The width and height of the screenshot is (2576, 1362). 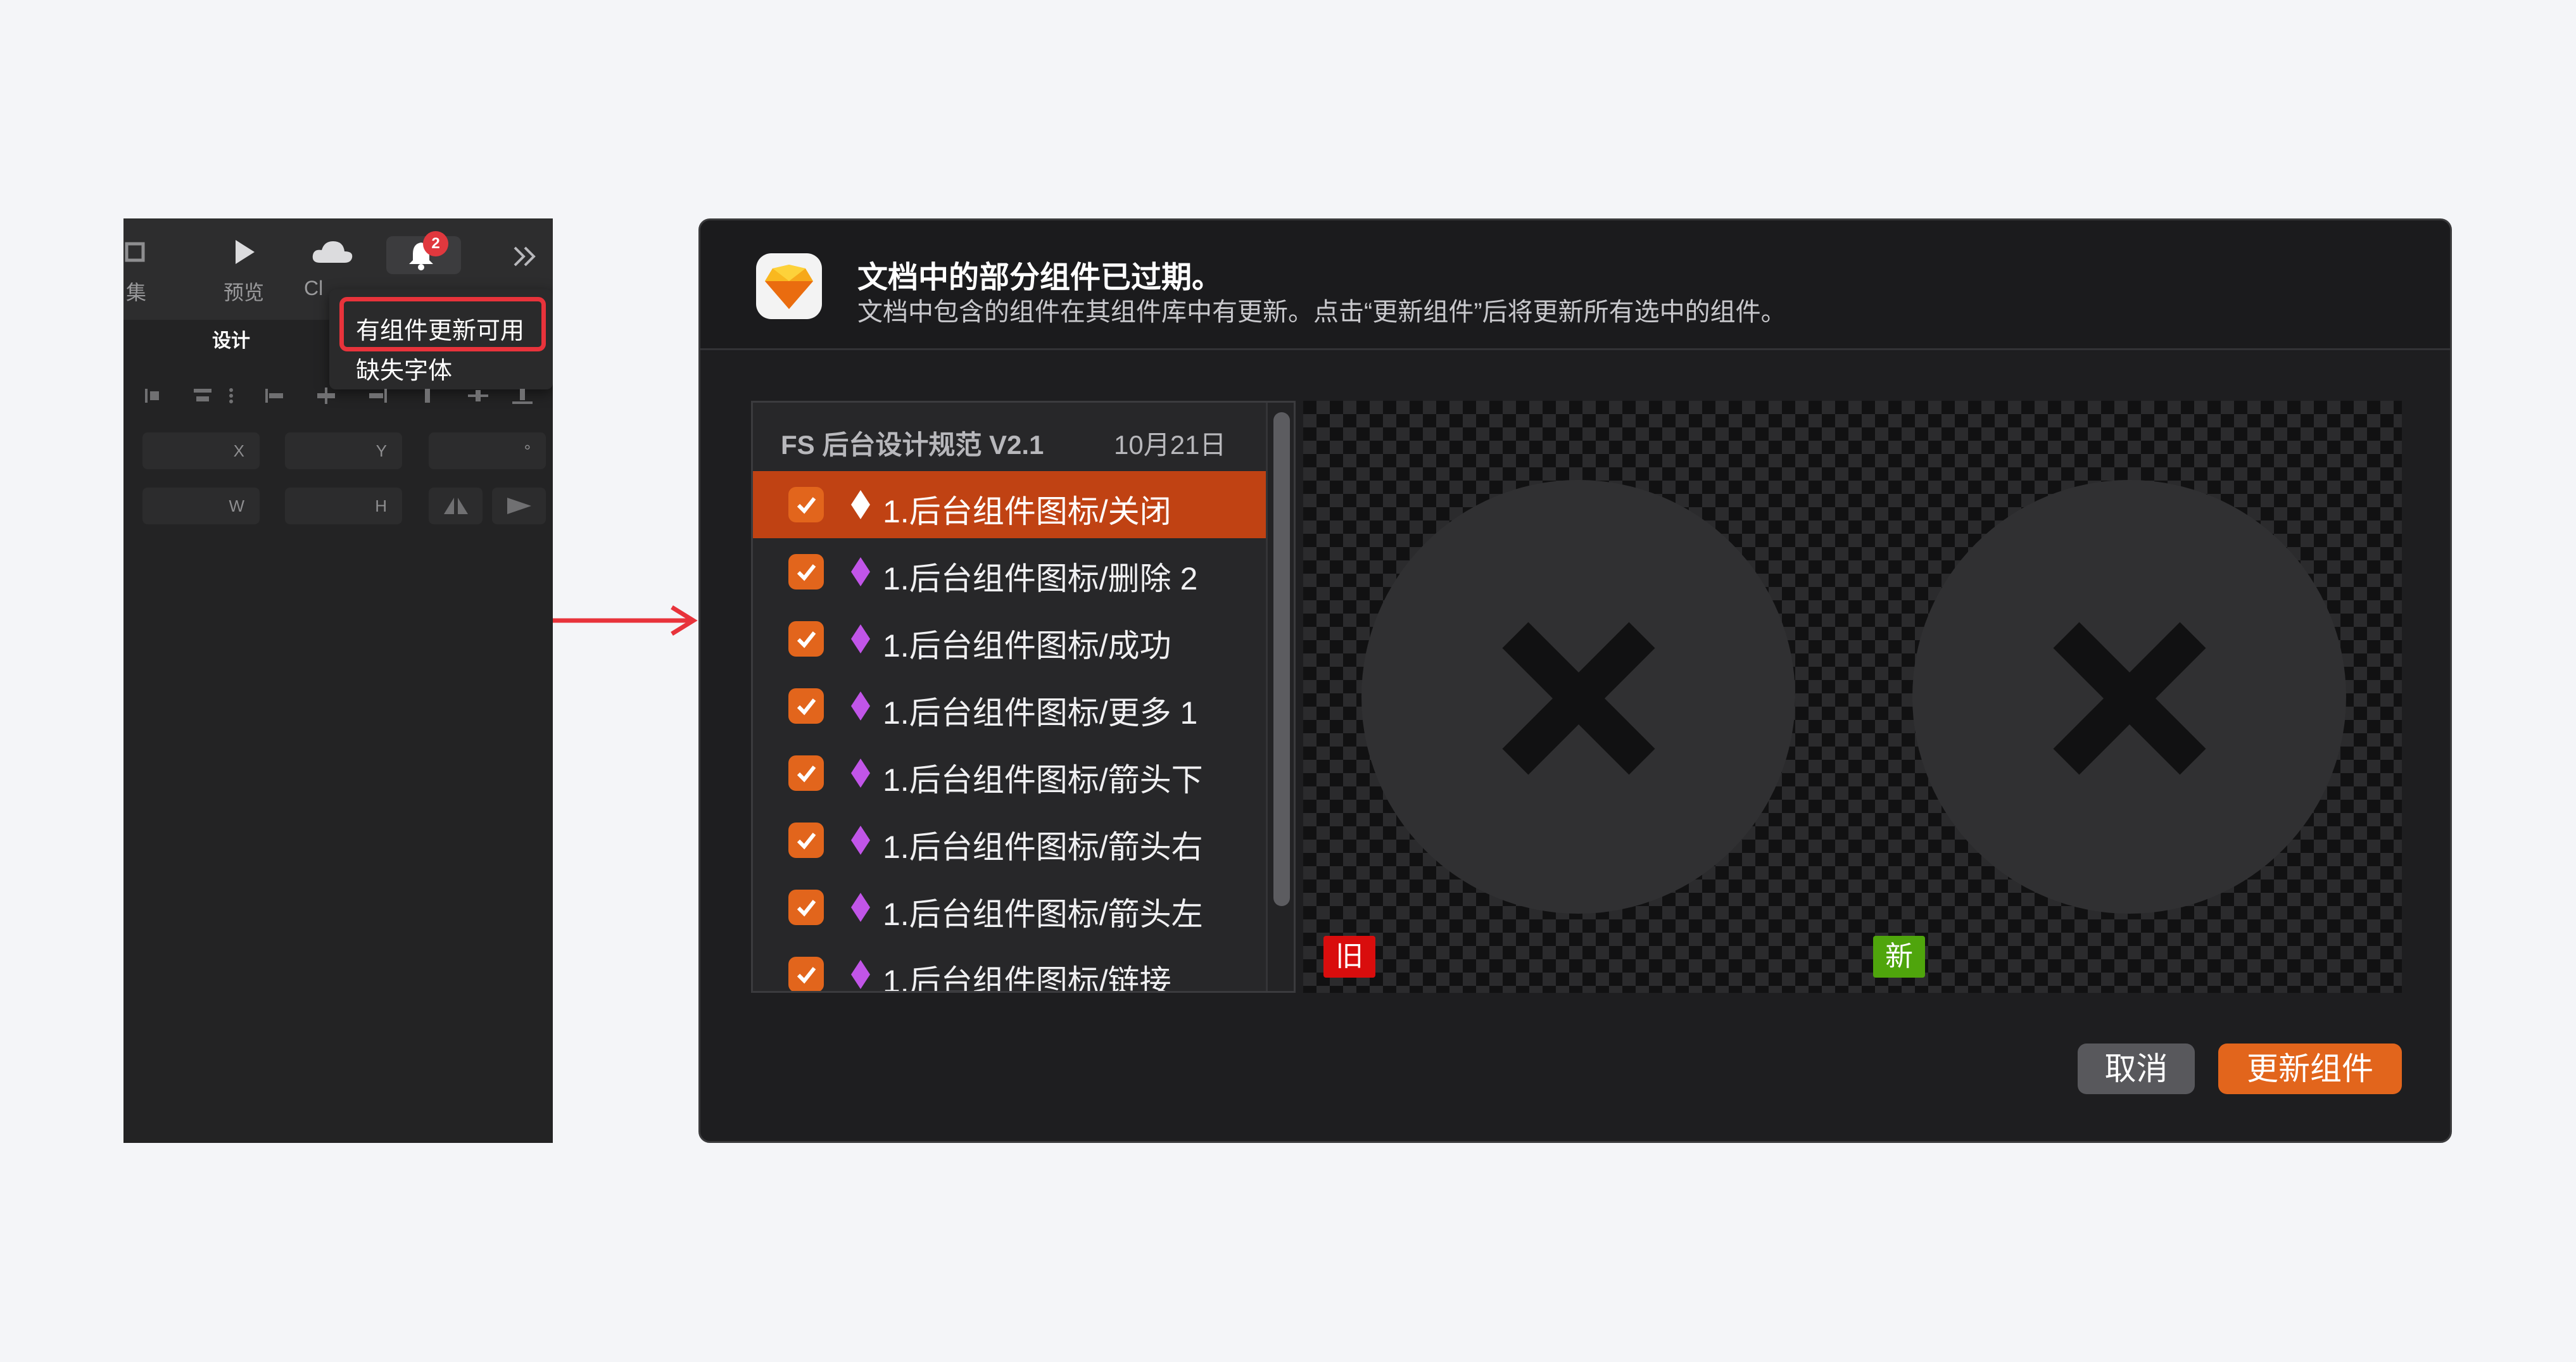 What do you see at coordinates (202, 395) in the screenshot?
I see `align-center-icon` at bounding box center [202, 395].